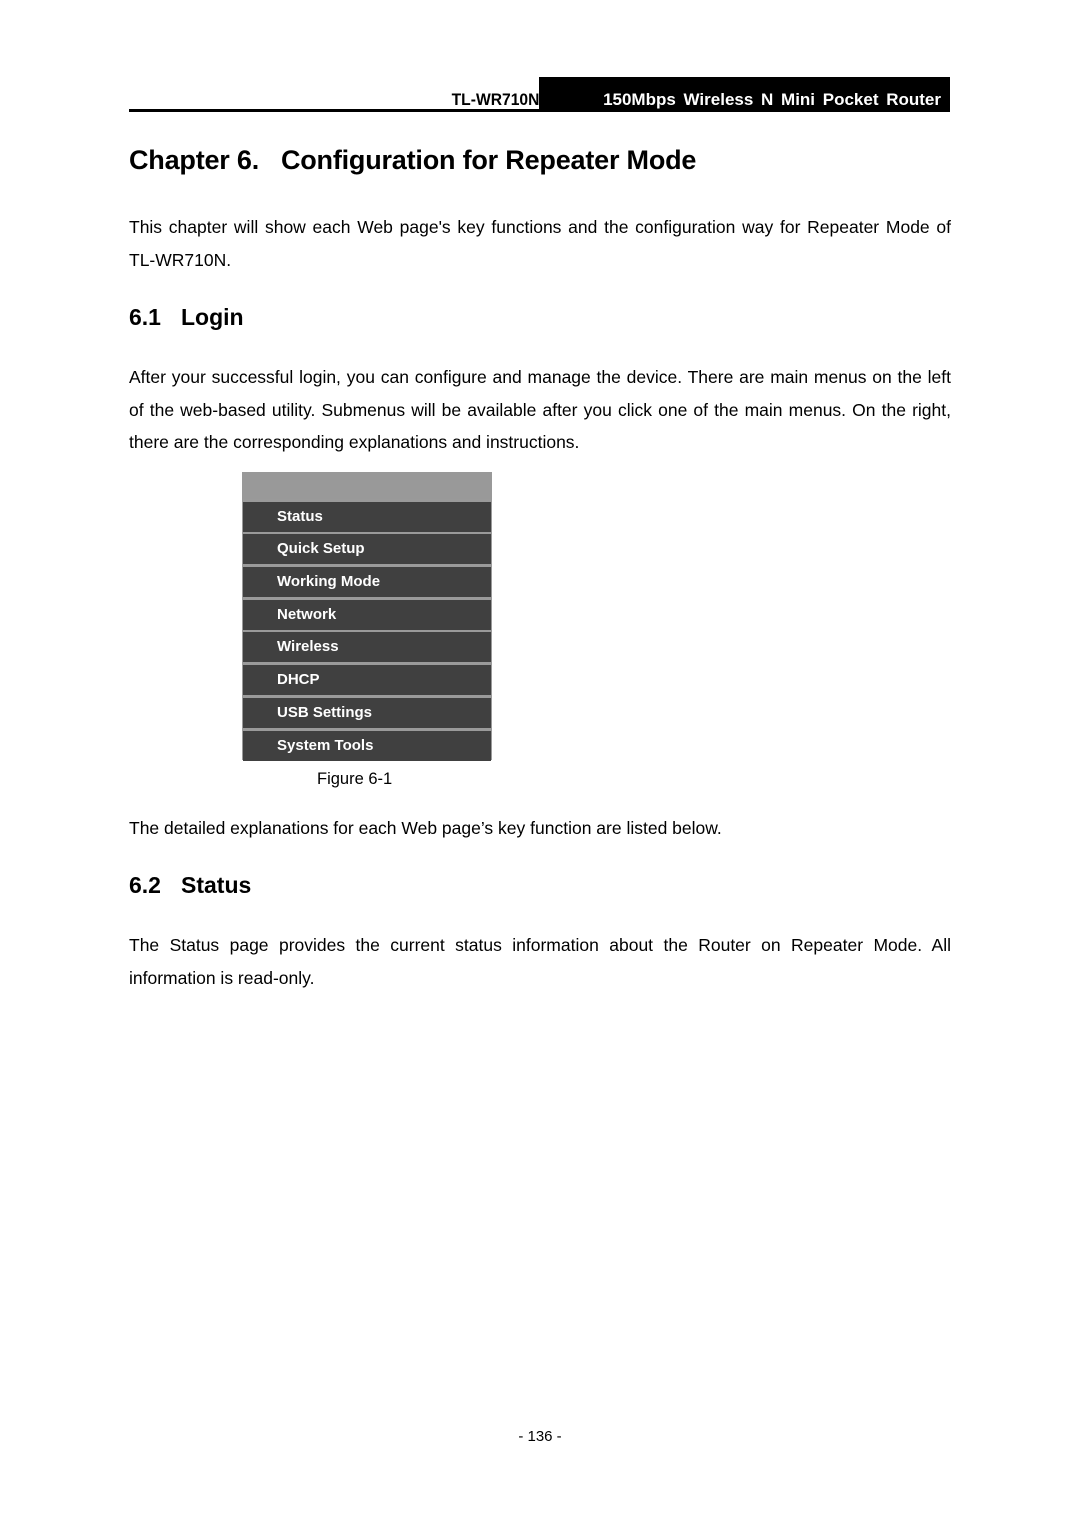 The height and width of the screenshot is (1527, 1080). I want to click on section-title: Login, so click(212, 317).